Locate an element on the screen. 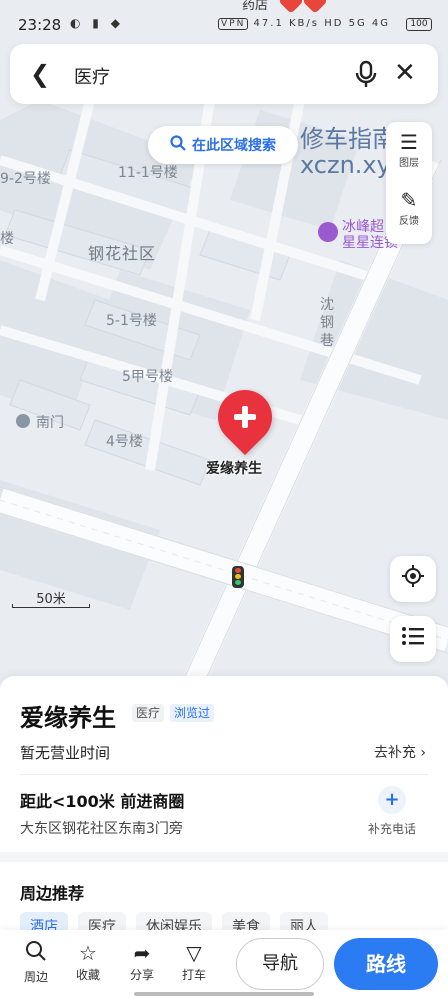  nearby-label: 周边 is located at coordinates (35, 977).